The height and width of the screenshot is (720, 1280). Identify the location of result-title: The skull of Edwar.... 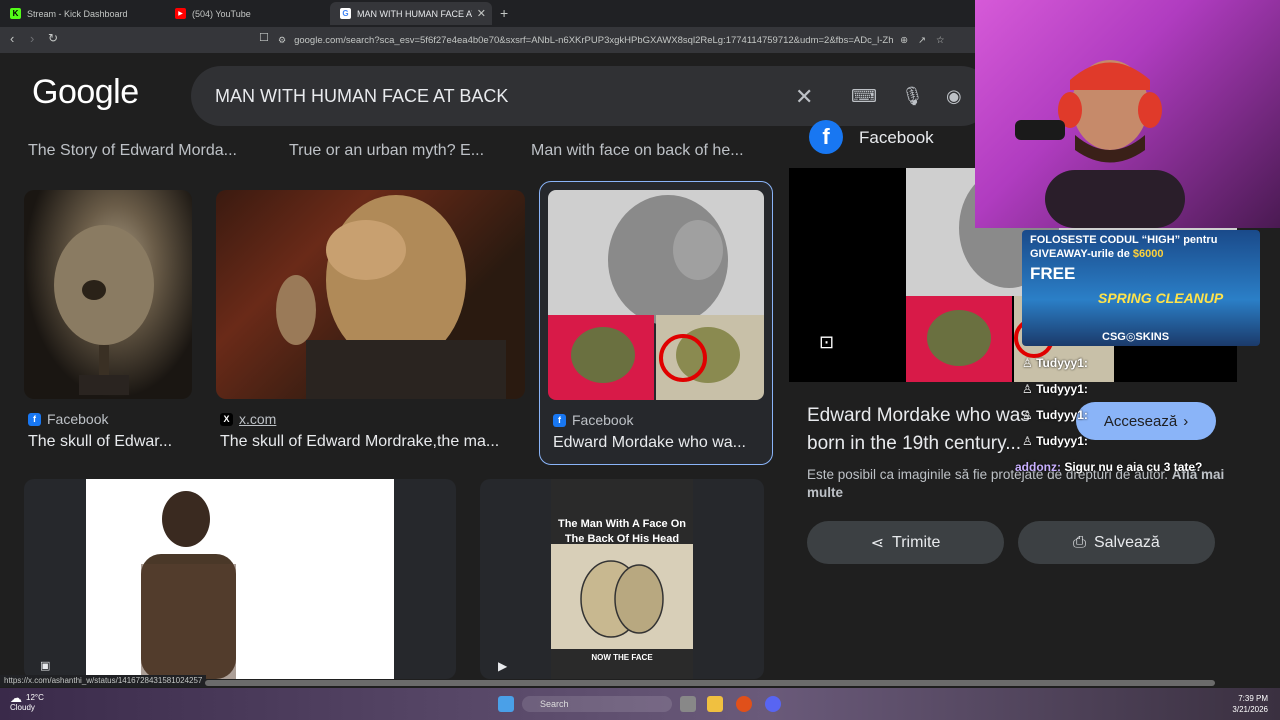
(100, 442).